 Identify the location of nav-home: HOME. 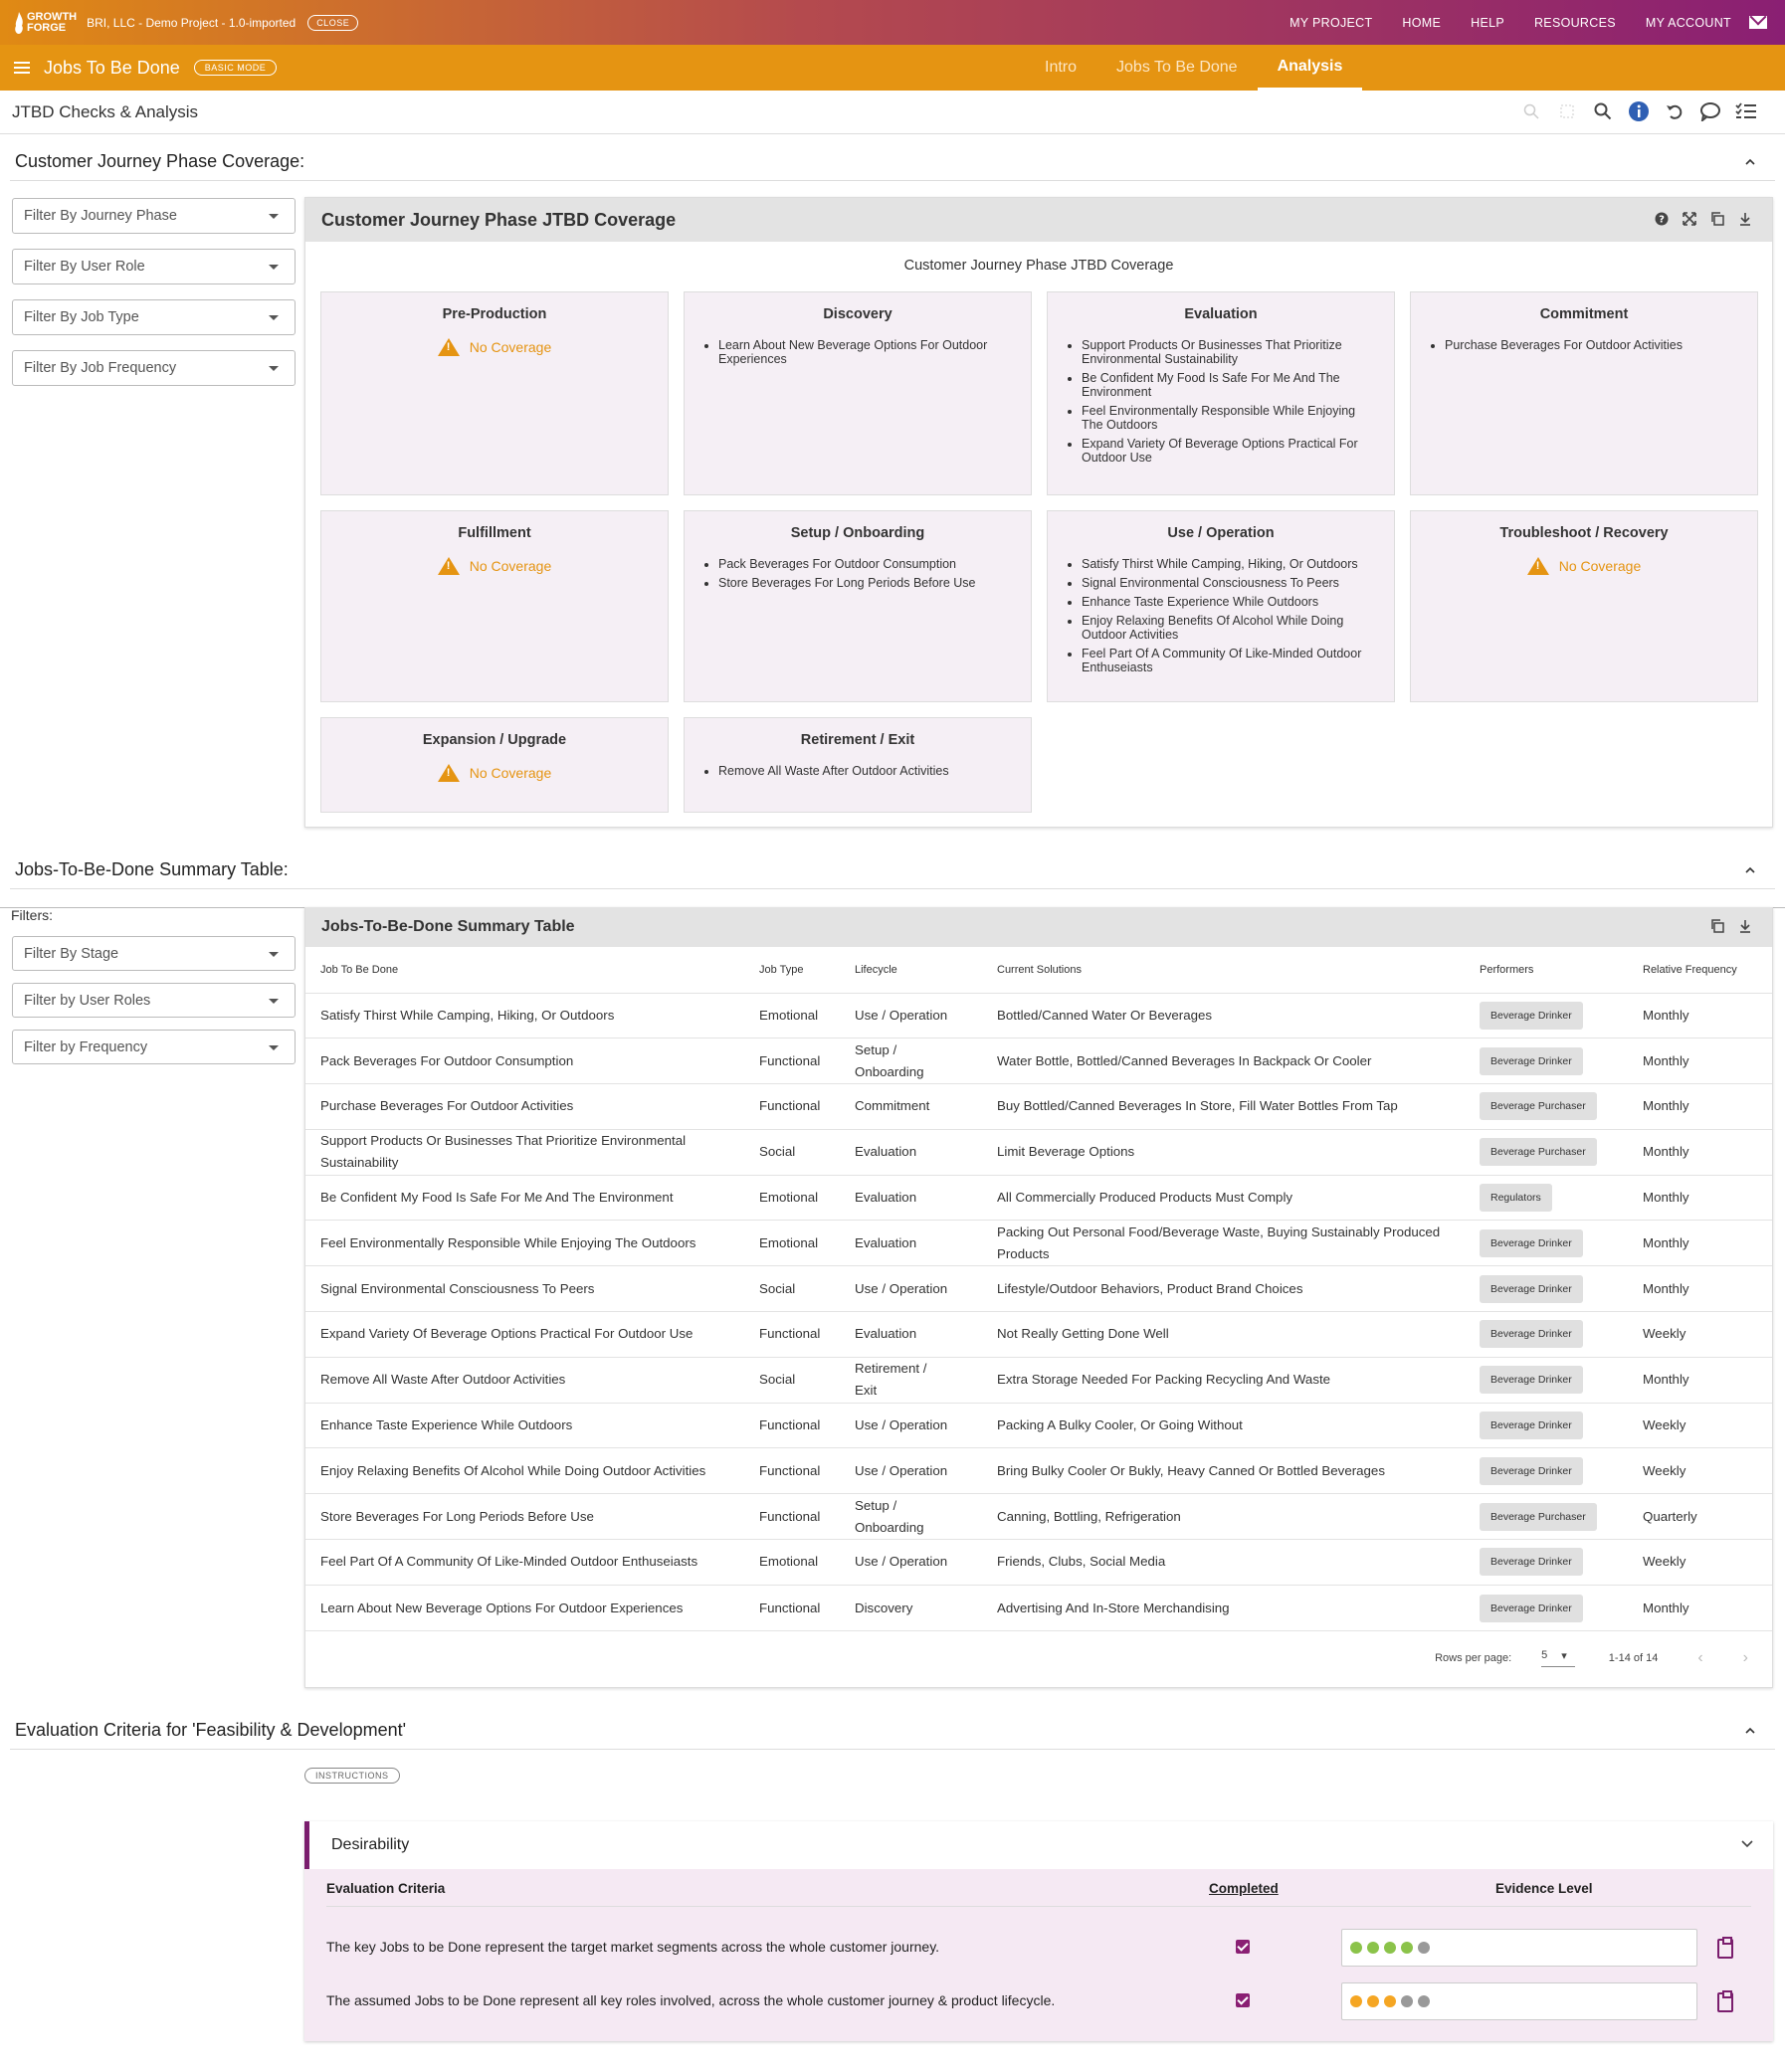
(1421, 23).